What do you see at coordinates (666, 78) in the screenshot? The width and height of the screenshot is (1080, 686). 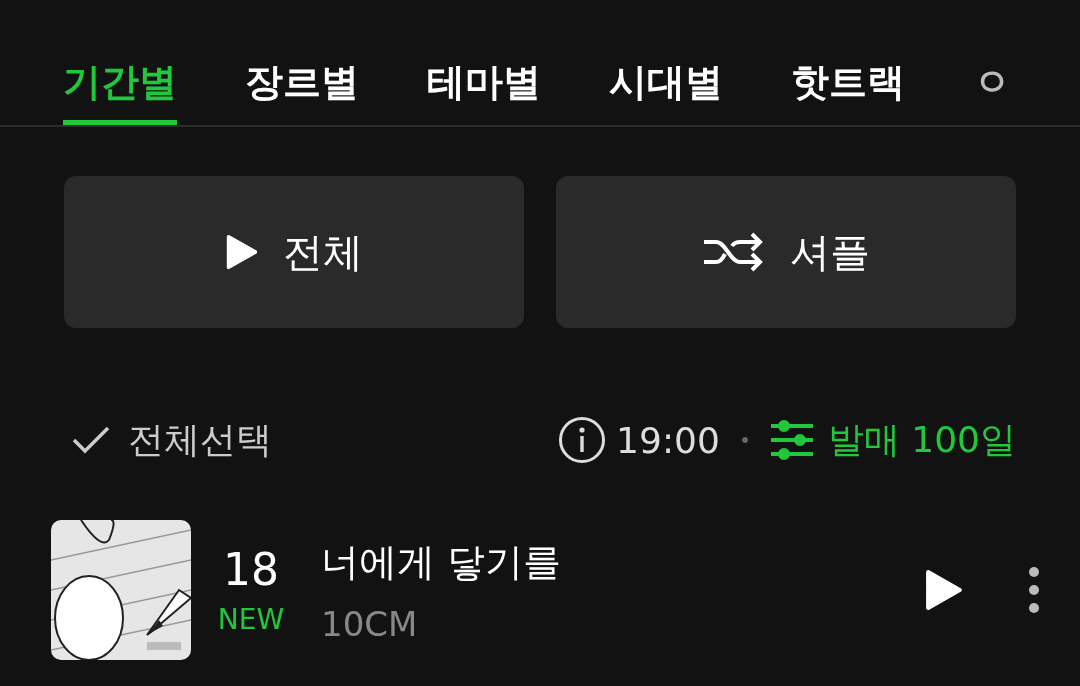 I see `tab: 시대별` at bounding box center [666, 78].